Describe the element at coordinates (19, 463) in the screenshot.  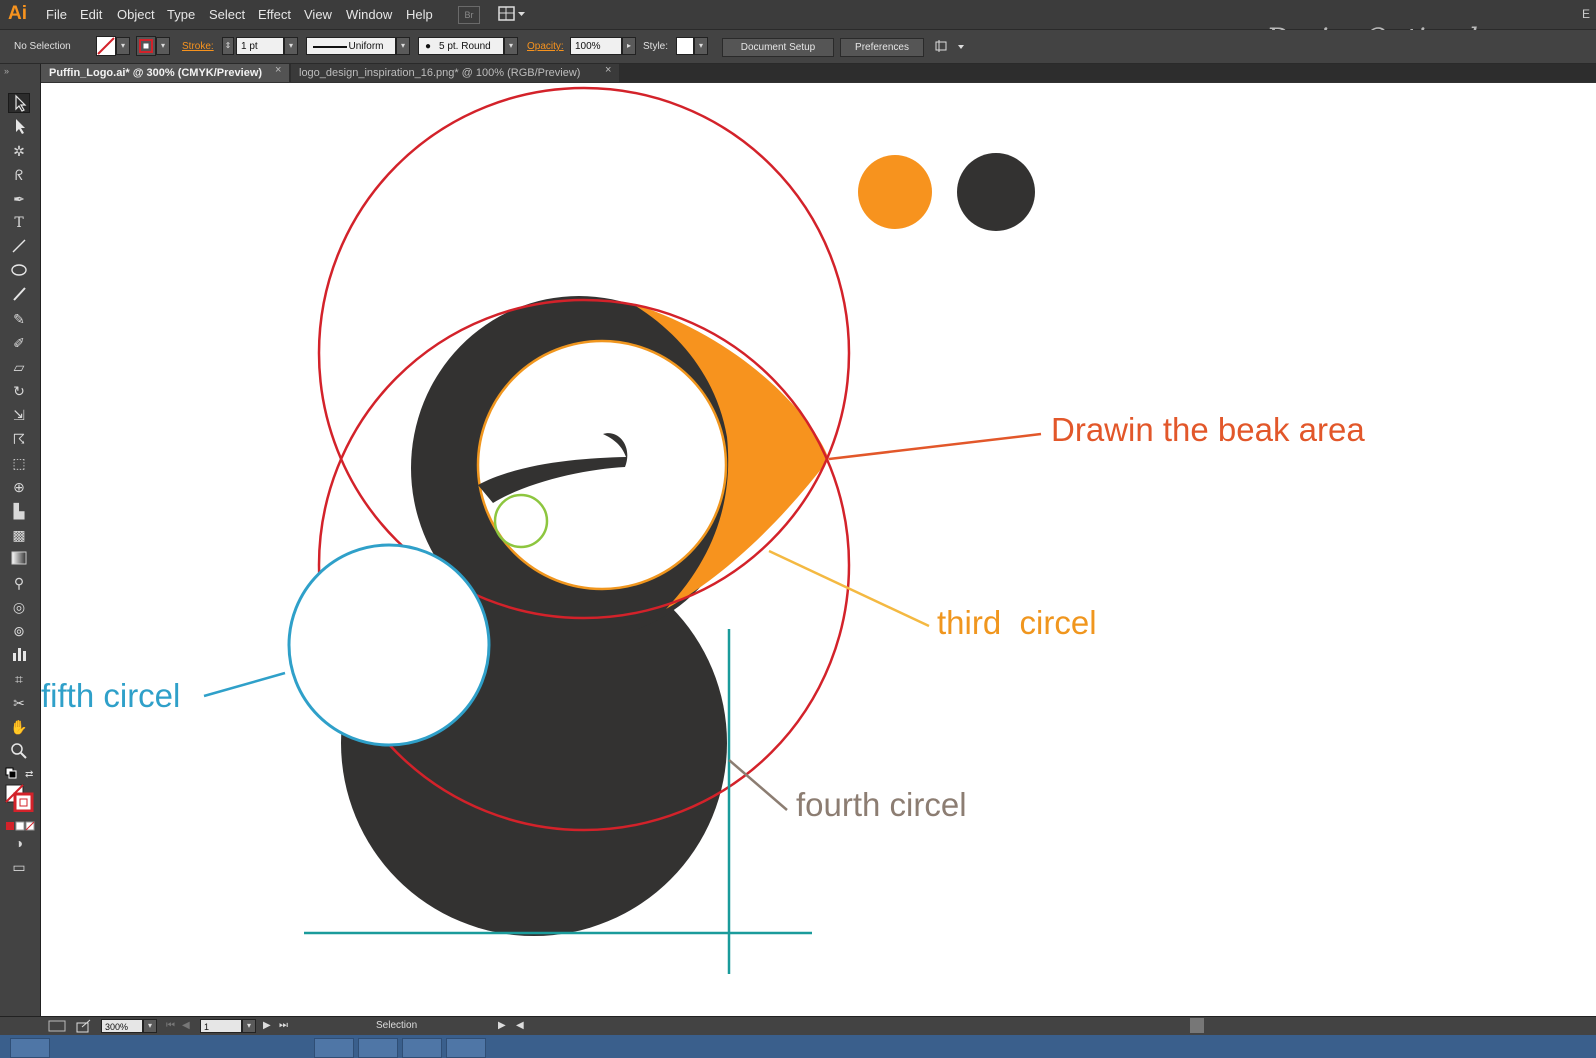
I see `free-transform-tool-icon: ⬚` at that location.